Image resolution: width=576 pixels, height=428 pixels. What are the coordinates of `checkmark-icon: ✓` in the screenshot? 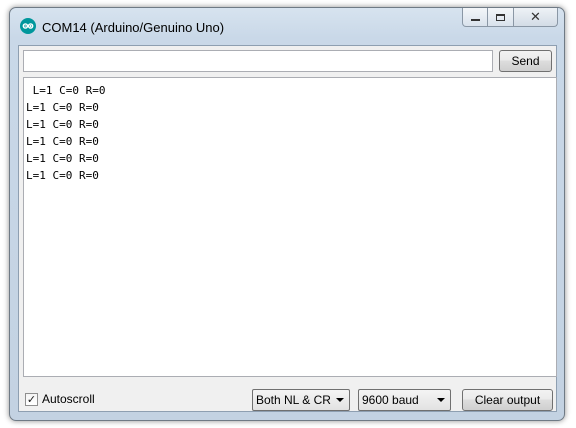 It's located at (31, 399).